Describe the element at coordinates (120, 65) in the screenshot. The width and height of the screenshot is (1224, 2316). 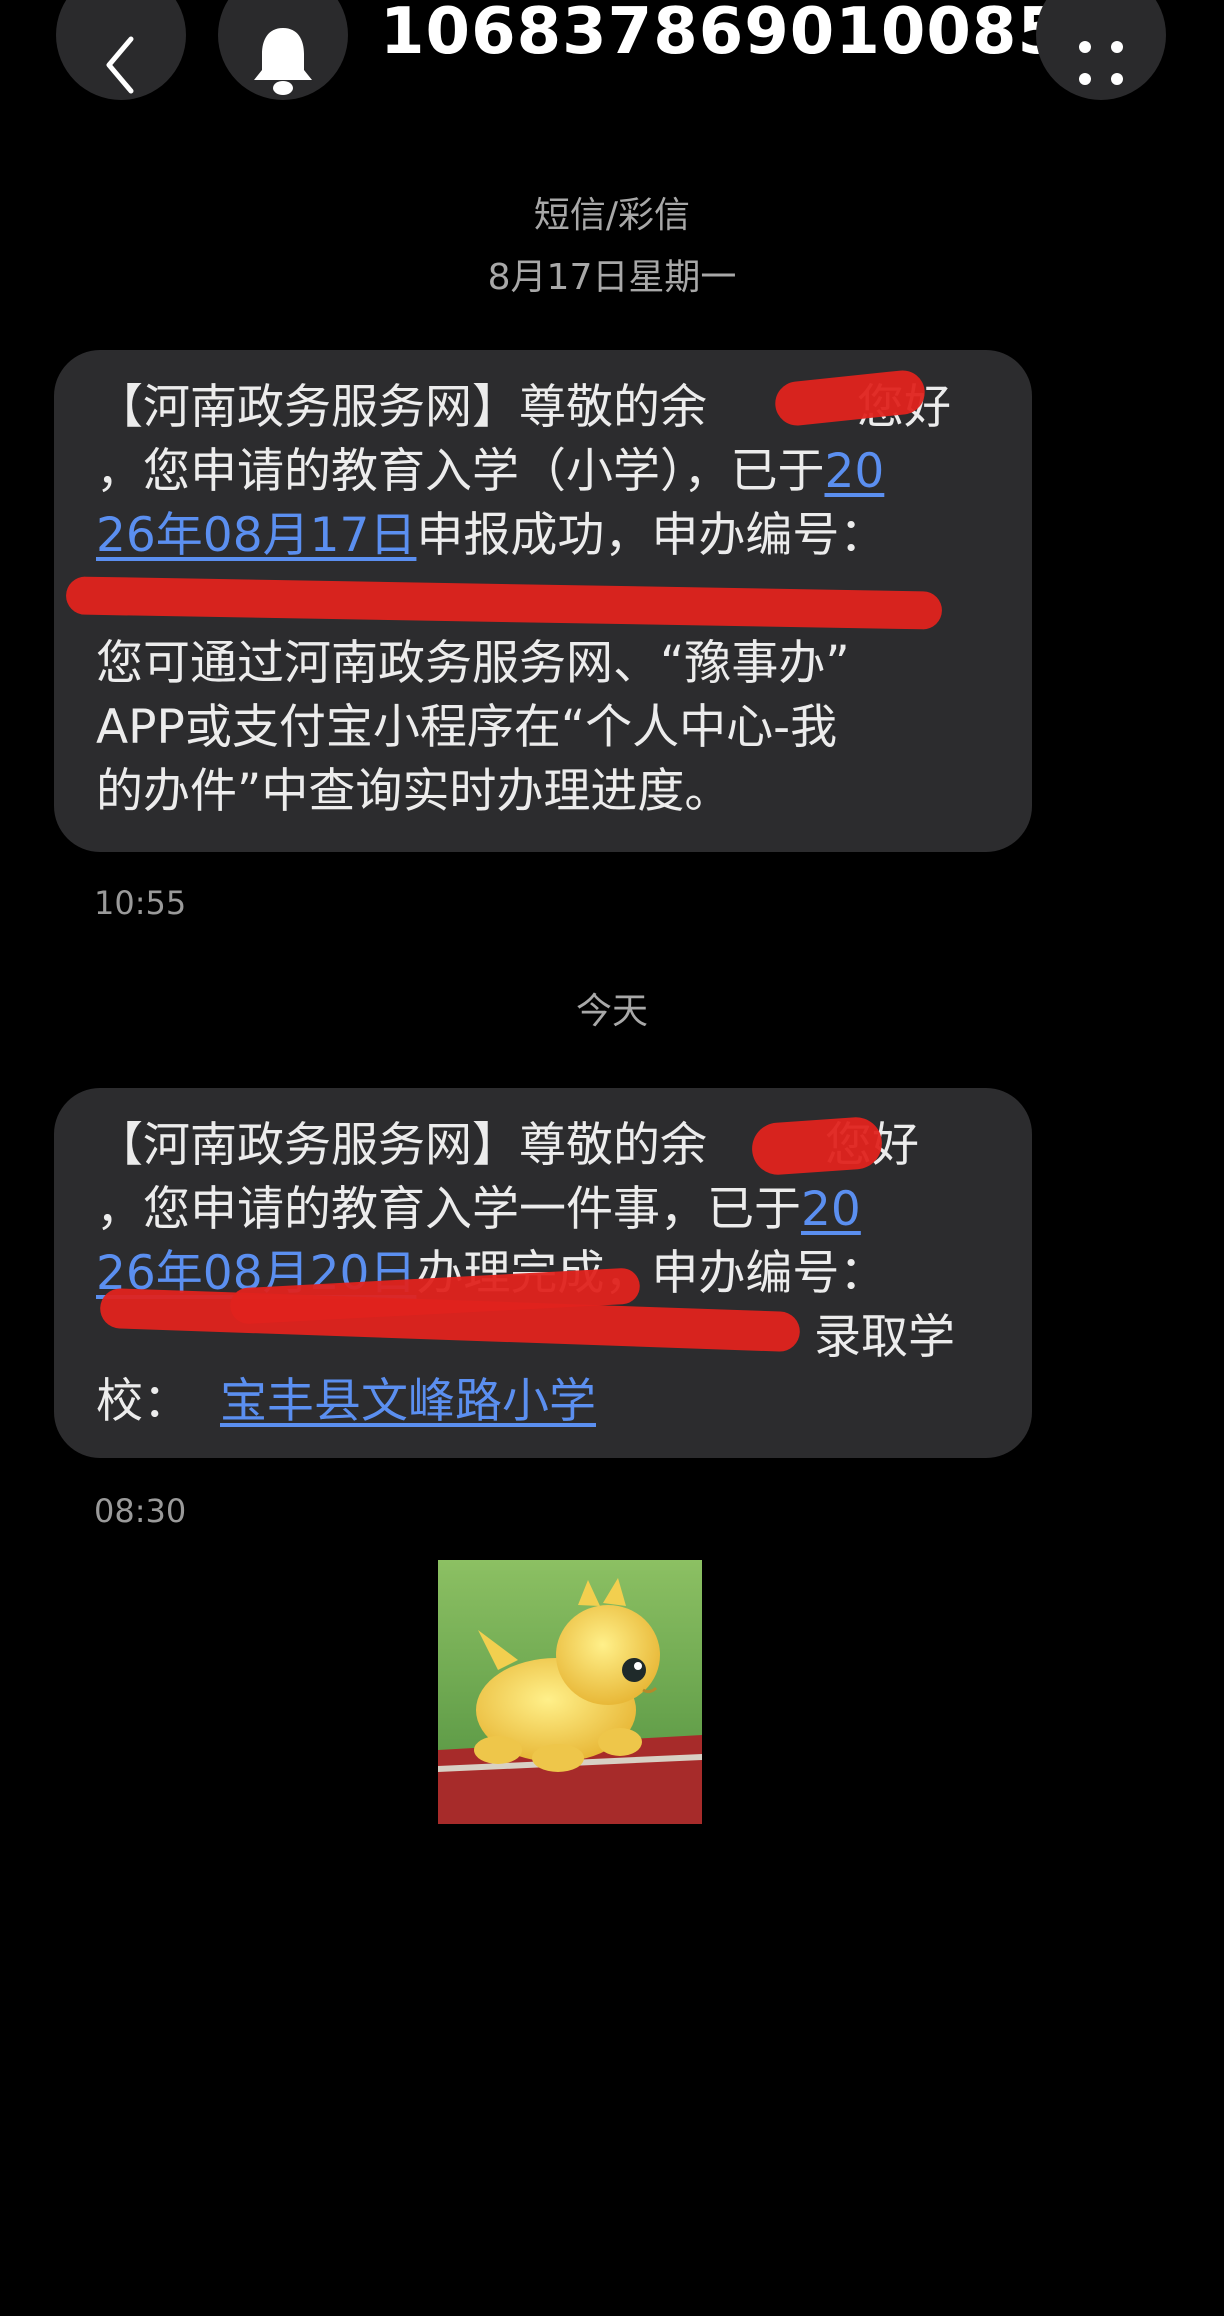
I see `chevron-left-icon` at that location.